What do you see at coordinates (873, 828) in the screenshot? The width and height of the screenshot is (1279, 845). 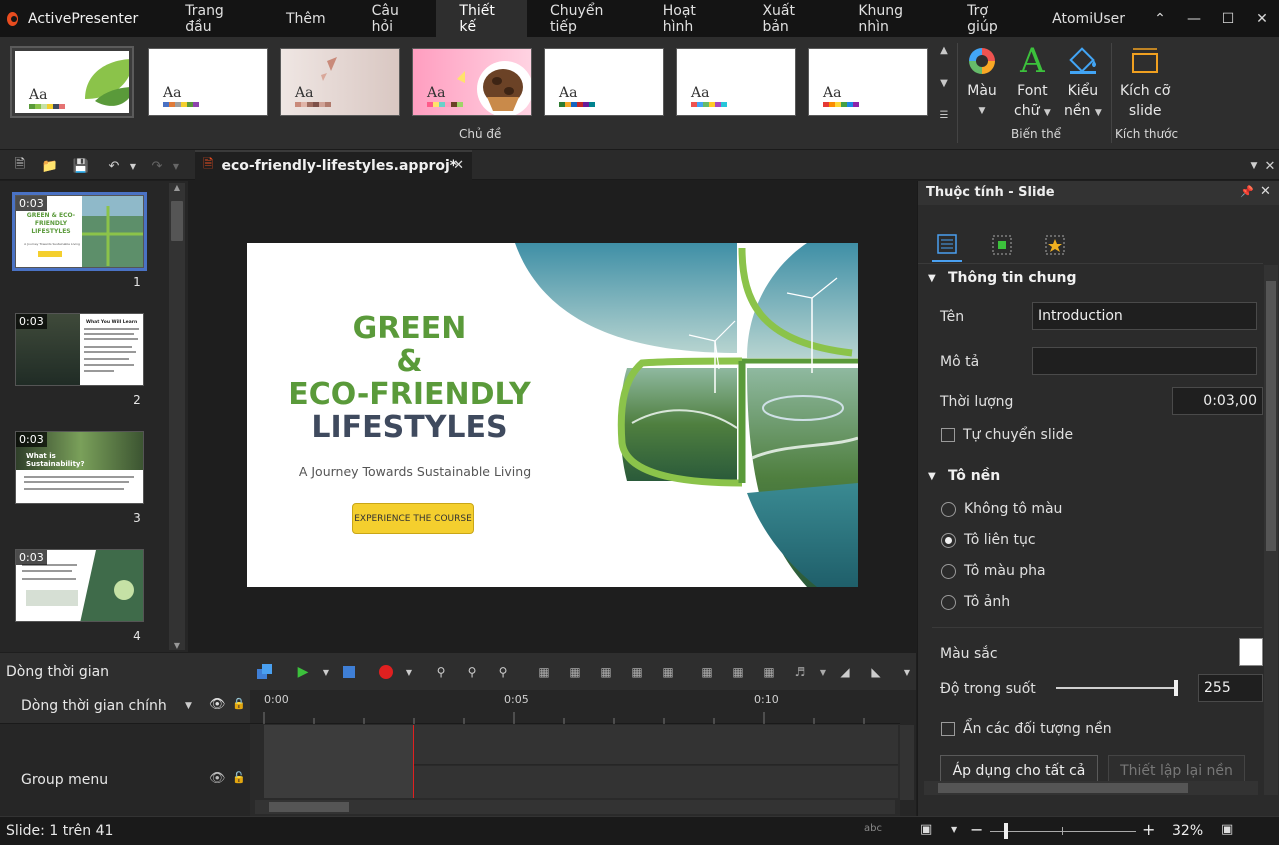 I see `spellcheck-icon: abc` at bounding box center [873, 828].